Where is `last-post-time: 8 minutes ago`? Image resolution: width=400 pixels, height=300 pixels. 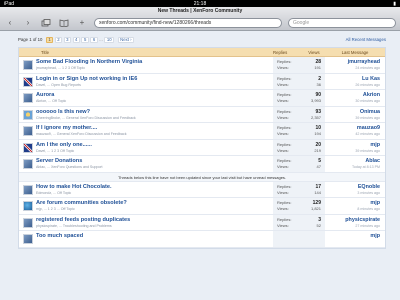 last-post-time: 8 minutes ago is located at coordinates (352, 209).